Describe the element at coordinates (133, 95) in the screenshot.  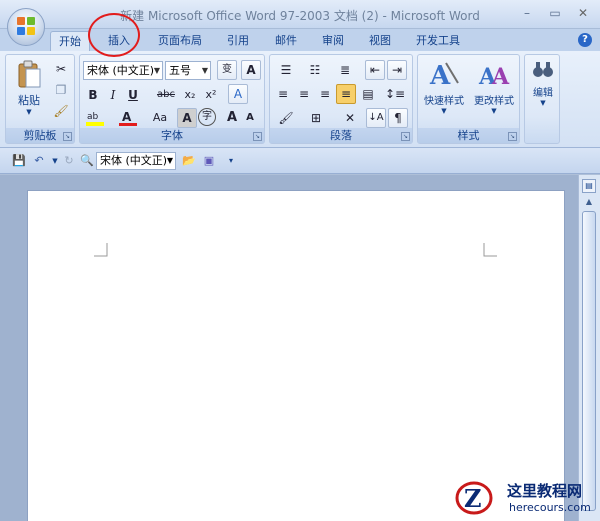
I see `underline-button: U` at that location.